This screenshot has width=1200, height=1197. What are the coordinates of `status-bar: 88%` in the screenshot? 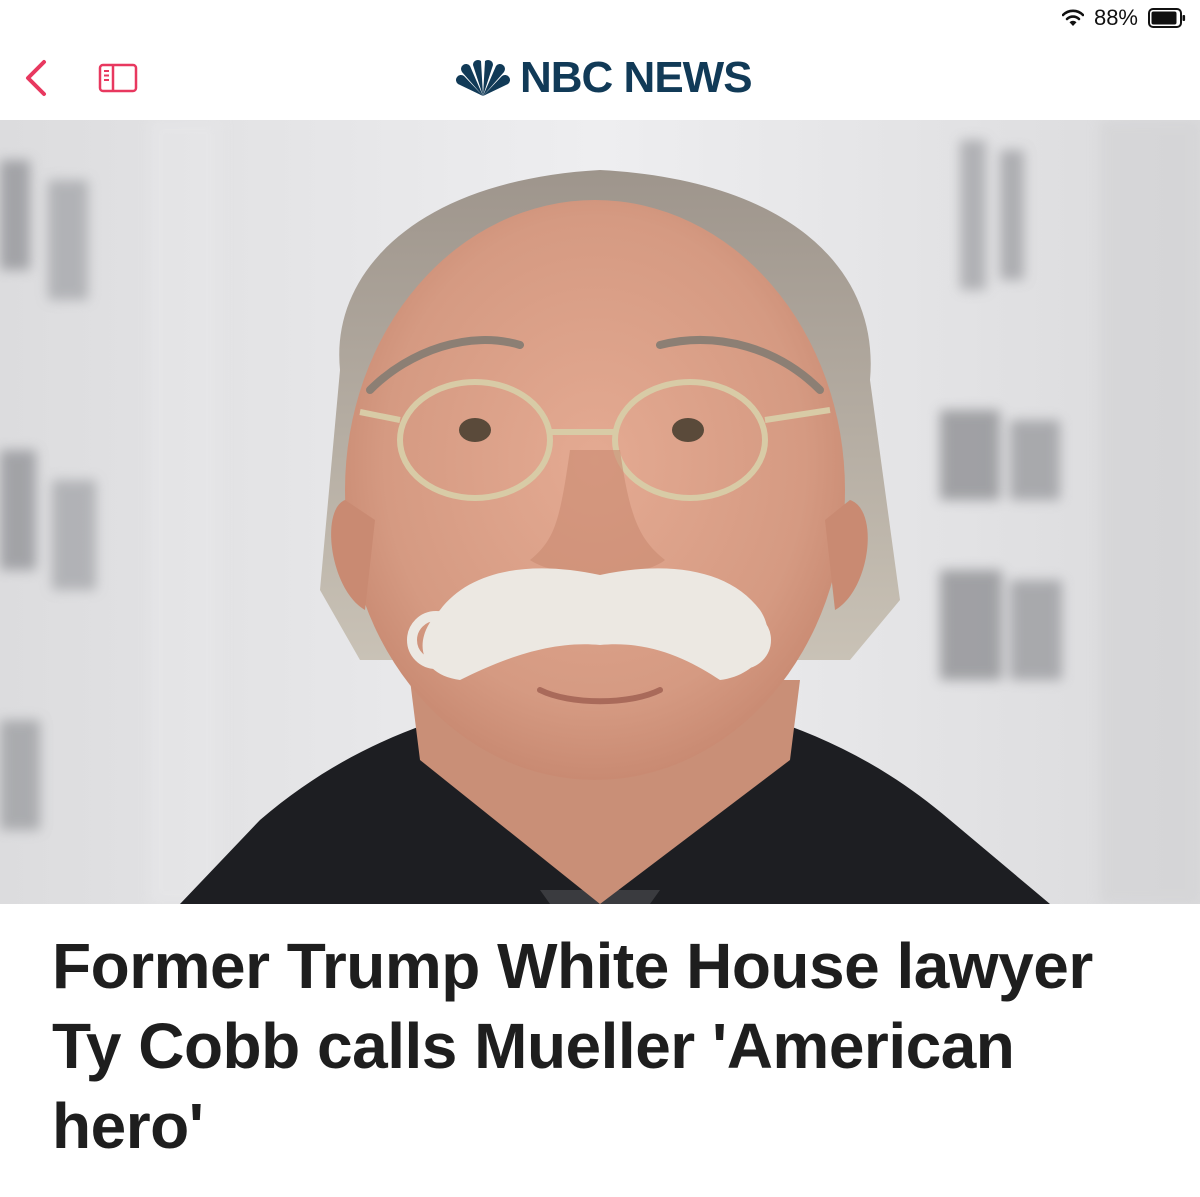 It's located at (600, 18).